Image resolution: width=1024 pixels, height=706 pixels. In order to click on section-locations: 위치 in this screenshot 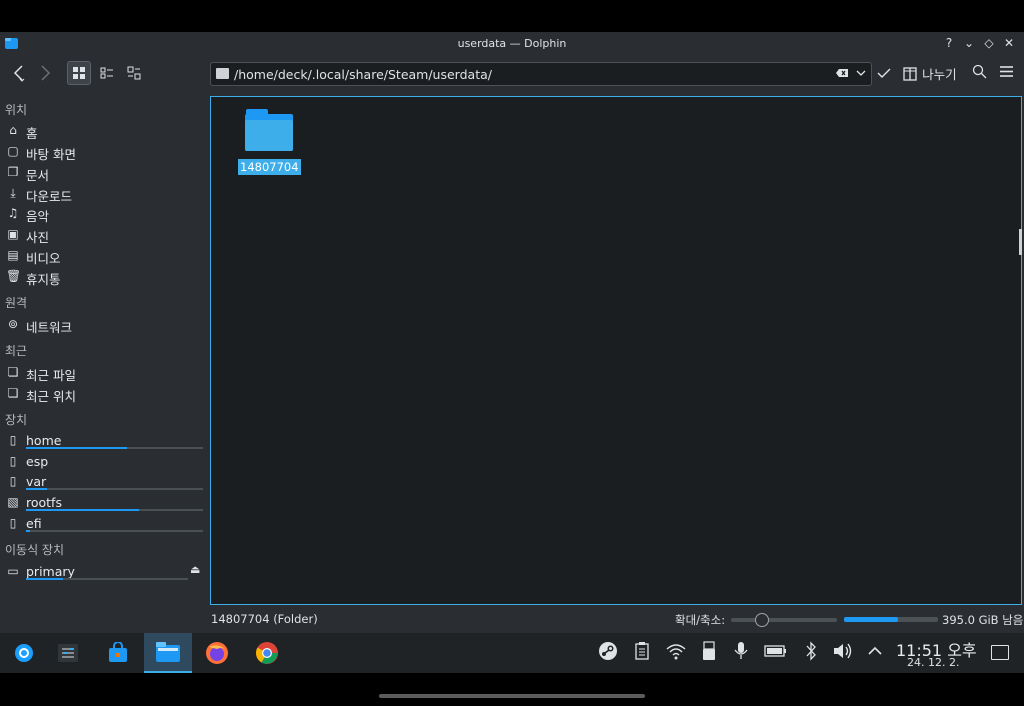, I will do `click(16, 110)`.